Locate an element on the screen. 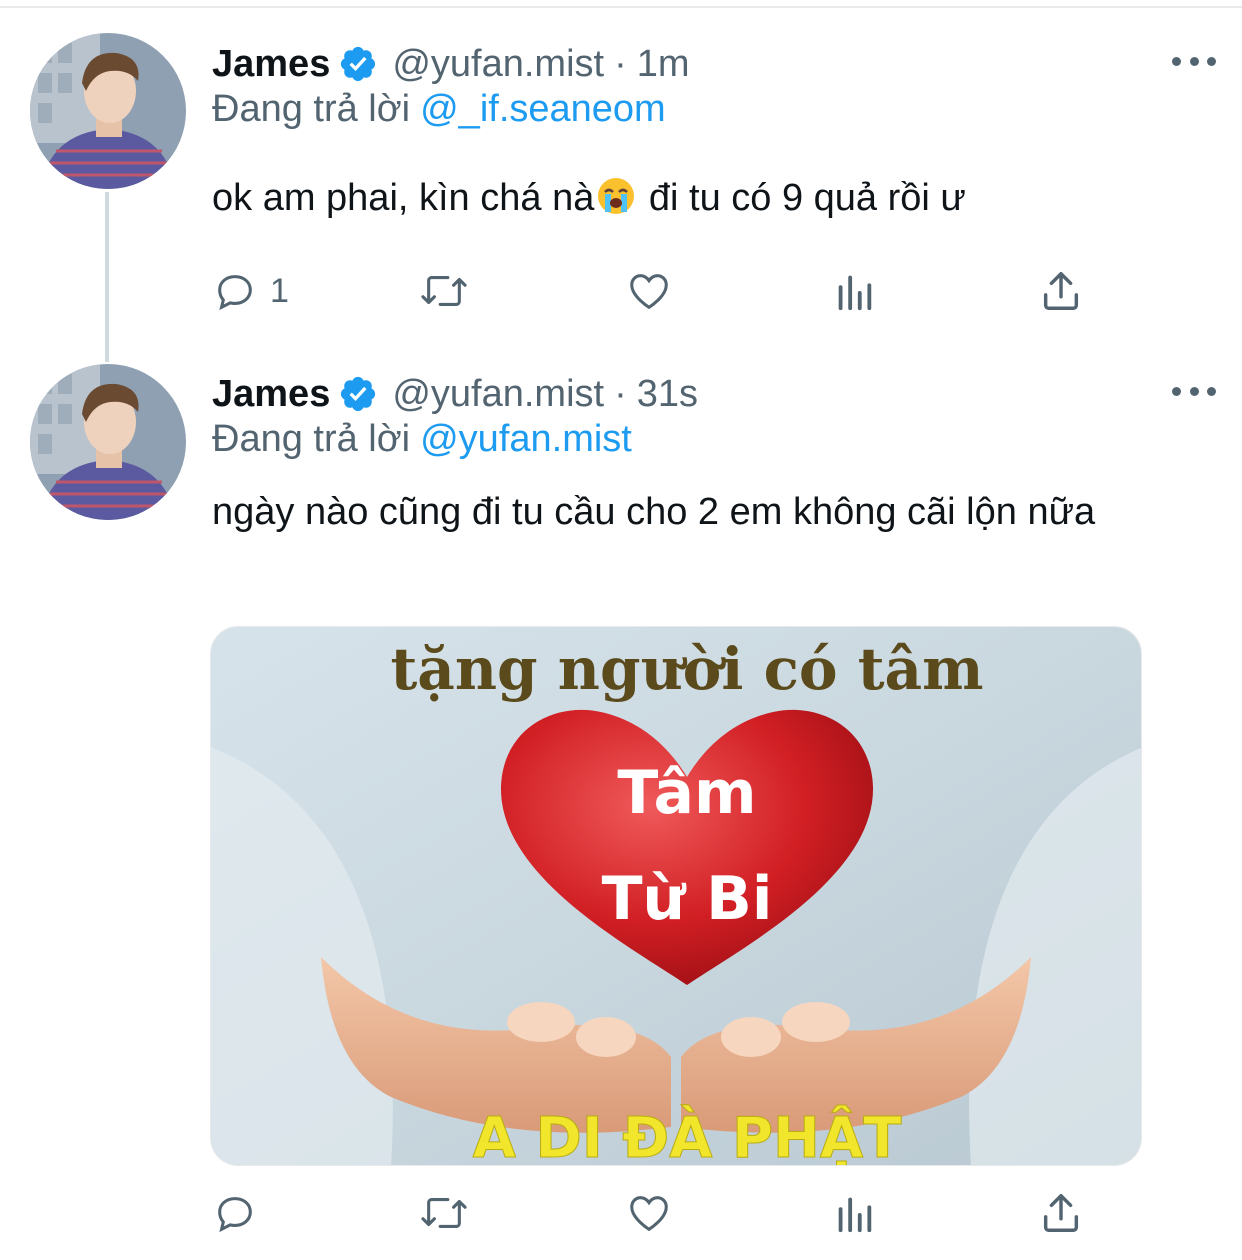  media-heart-line-2: Từ Bi is located at coordinates (687, 899).